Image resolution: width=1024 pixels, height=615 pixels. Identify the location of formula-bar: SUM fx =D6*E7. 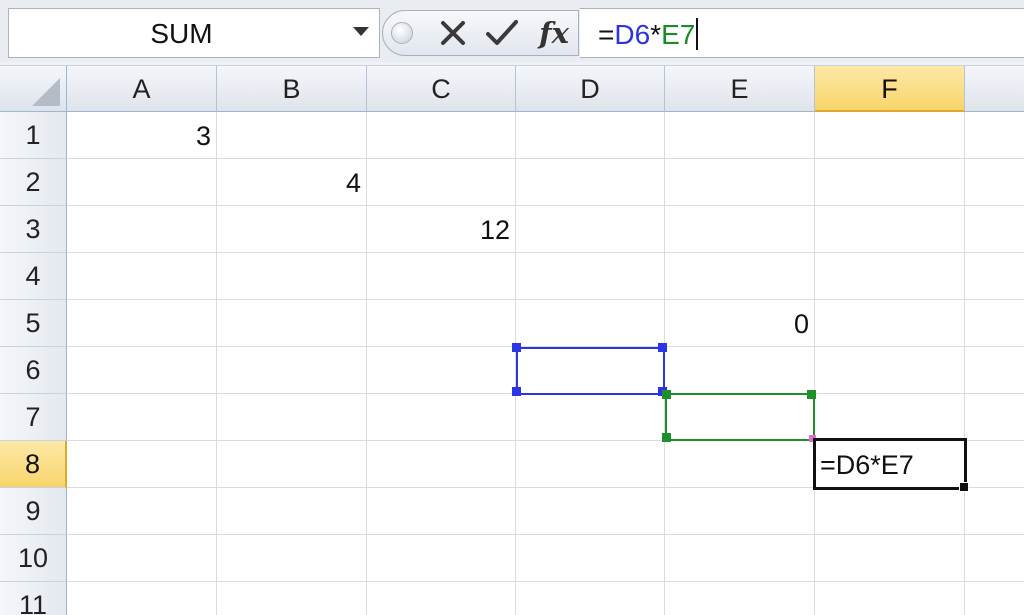
(512, 31).